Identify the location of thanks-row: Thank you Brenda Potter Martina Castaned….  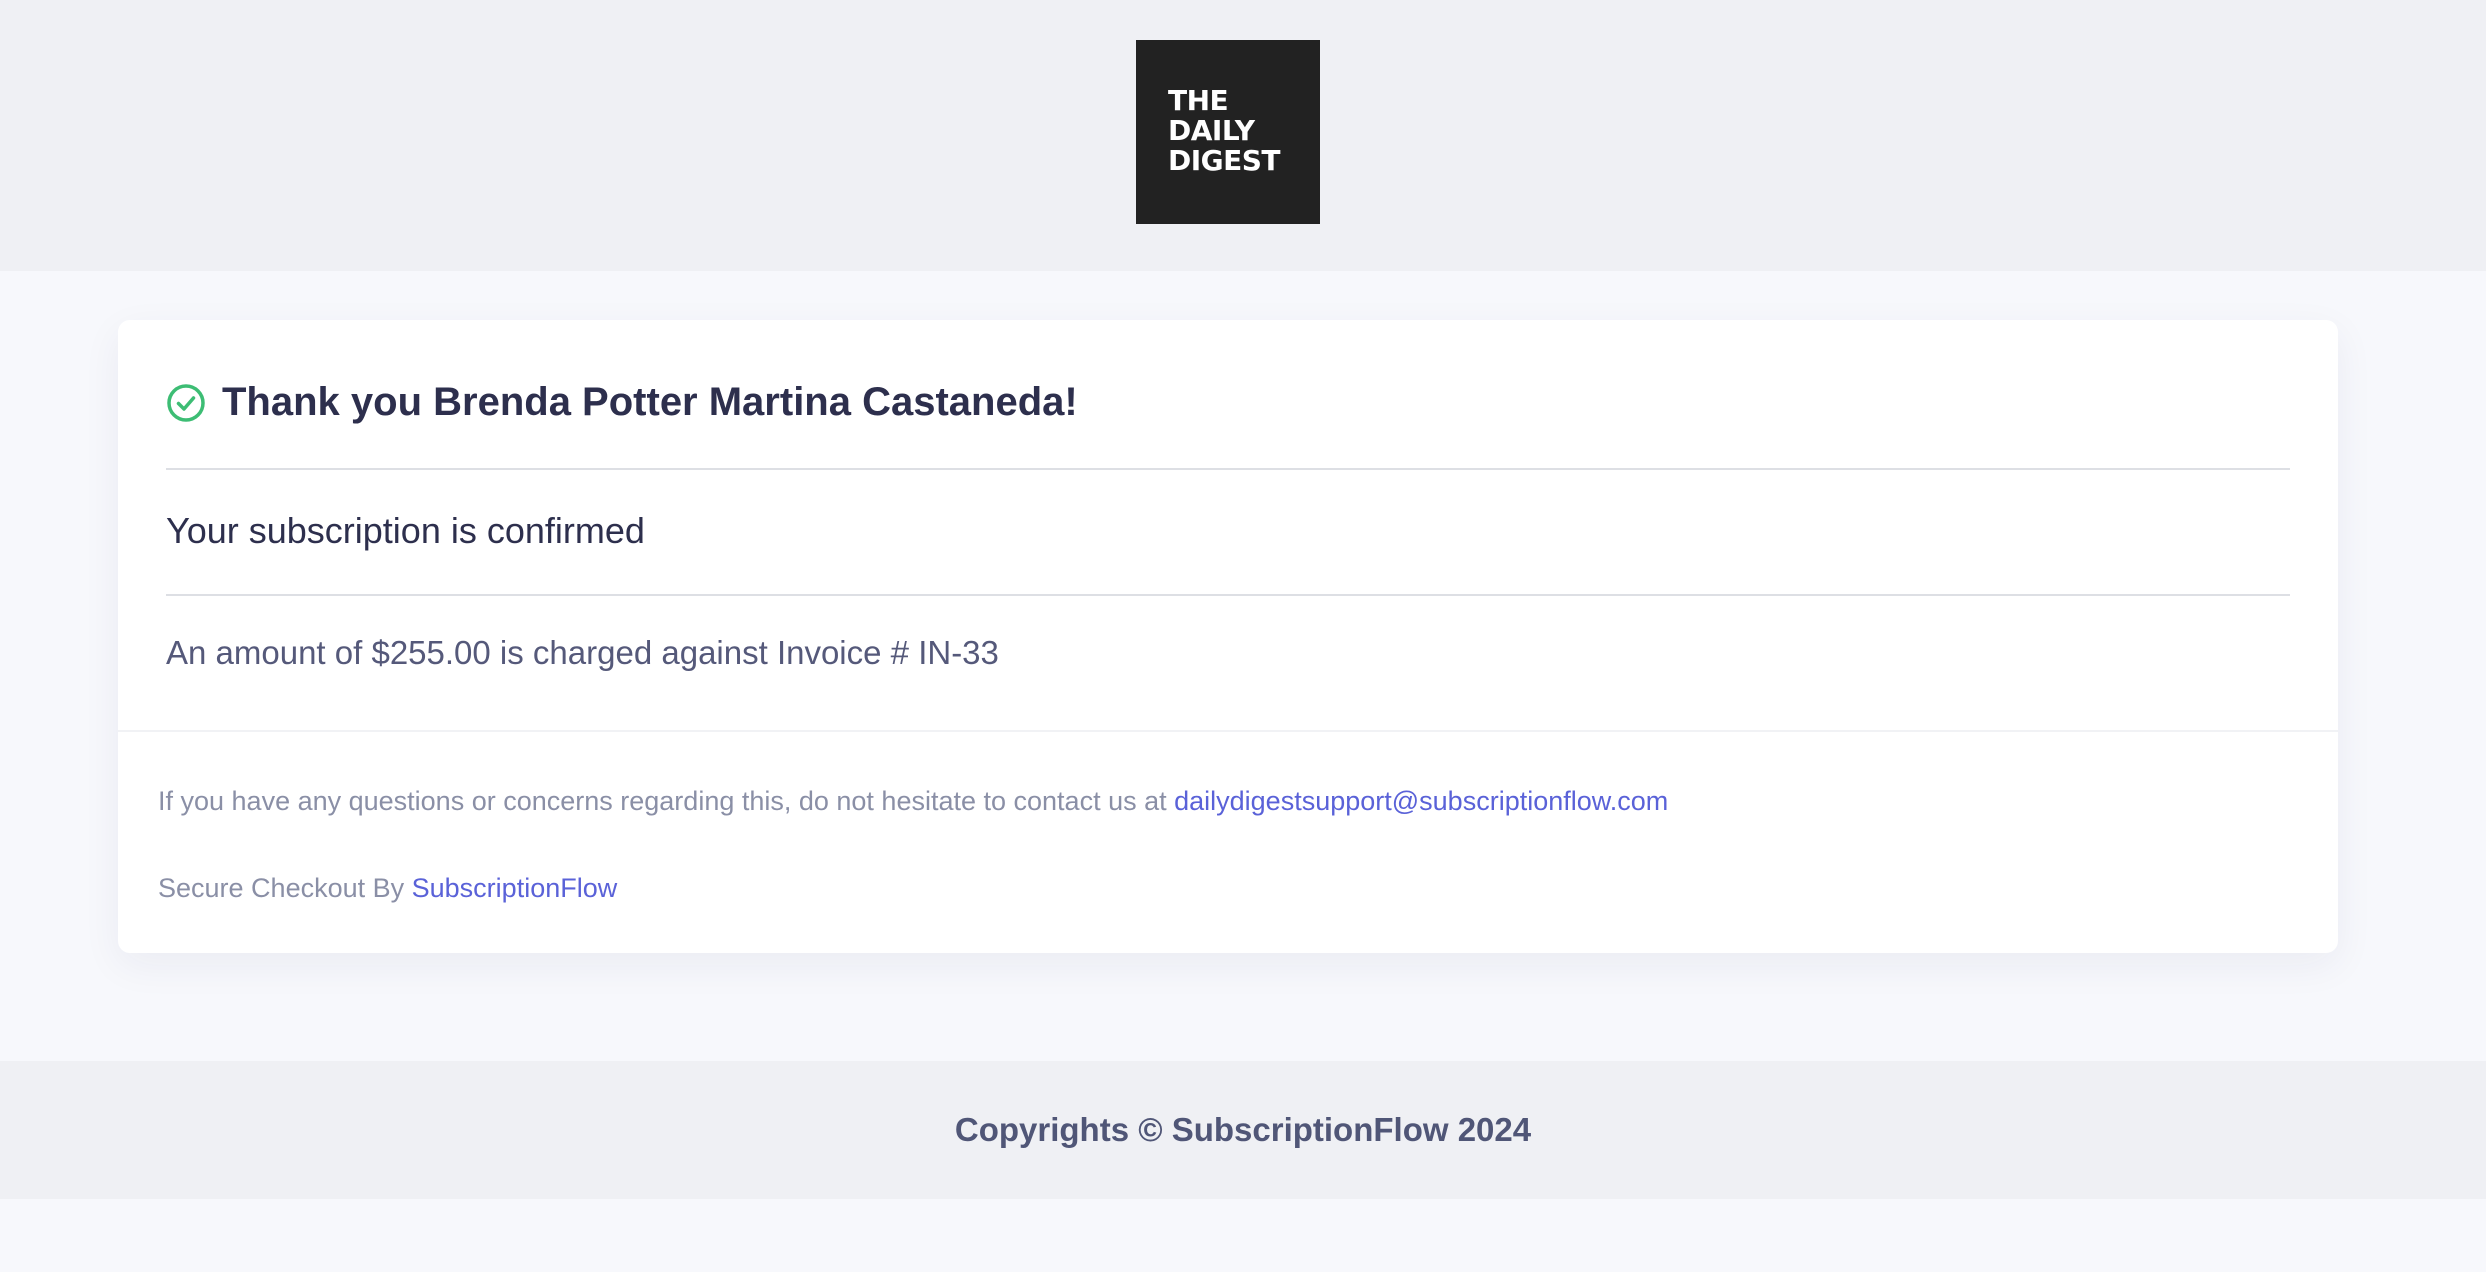
(622, 402).